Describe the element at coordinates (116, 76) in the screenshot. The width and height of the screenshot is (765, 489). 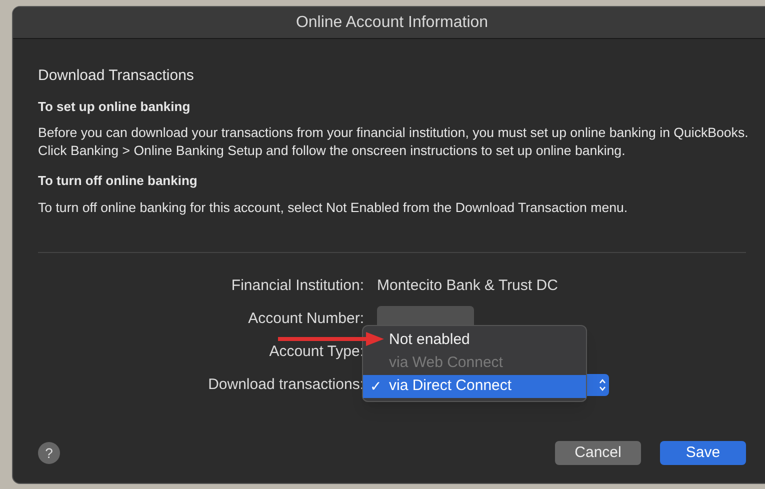
I see `section-heading: Download Transactions` at that location.